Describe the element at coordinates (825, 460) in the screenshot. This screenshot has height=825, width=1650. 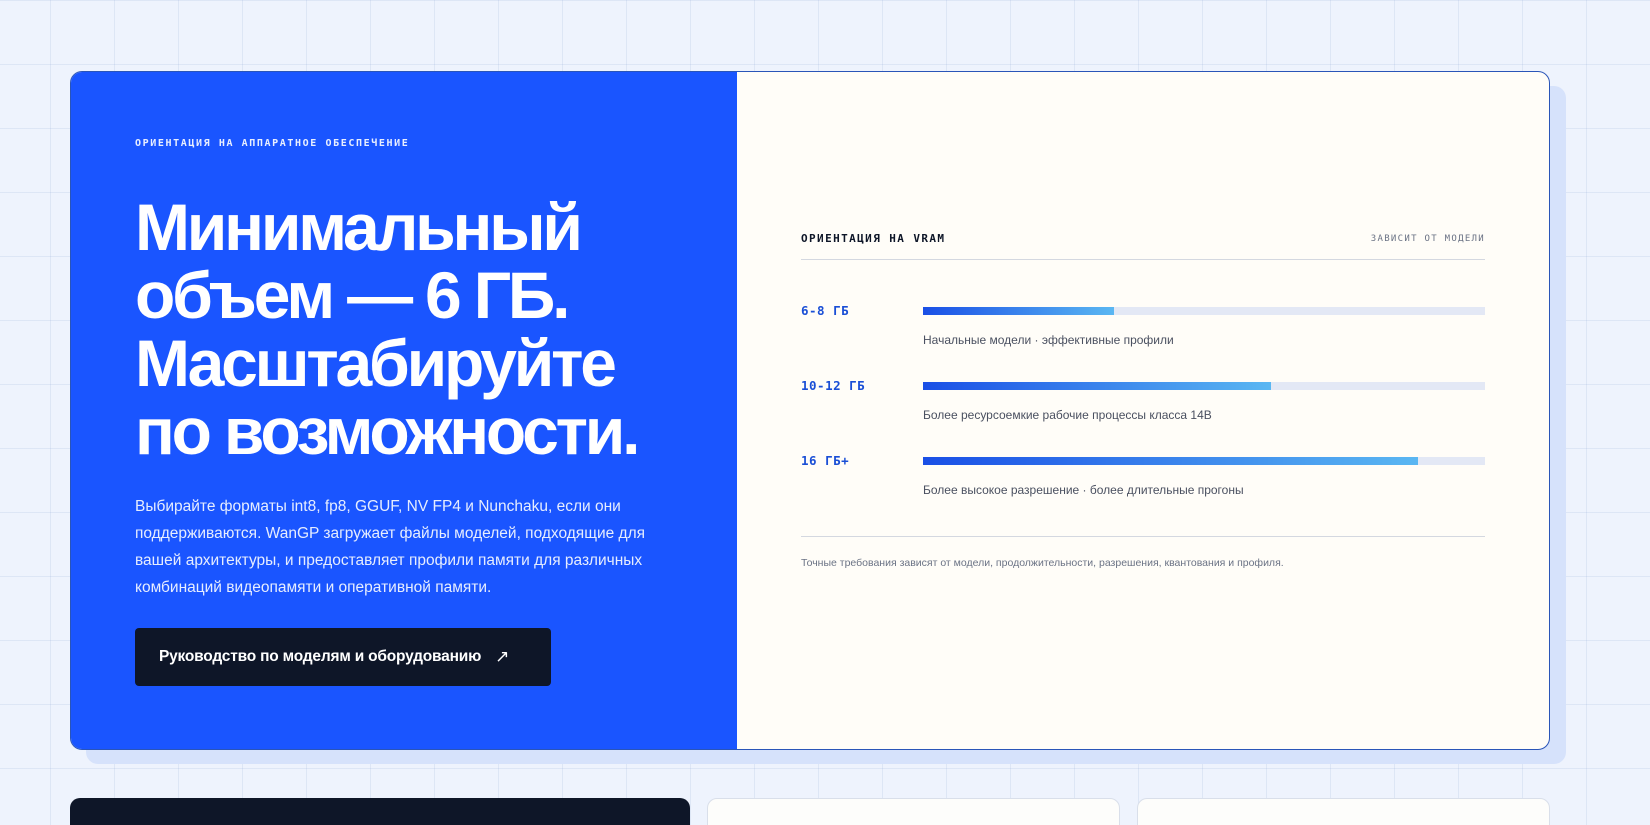
I see `vram-tier-label: 16 ГБ+` at that location.